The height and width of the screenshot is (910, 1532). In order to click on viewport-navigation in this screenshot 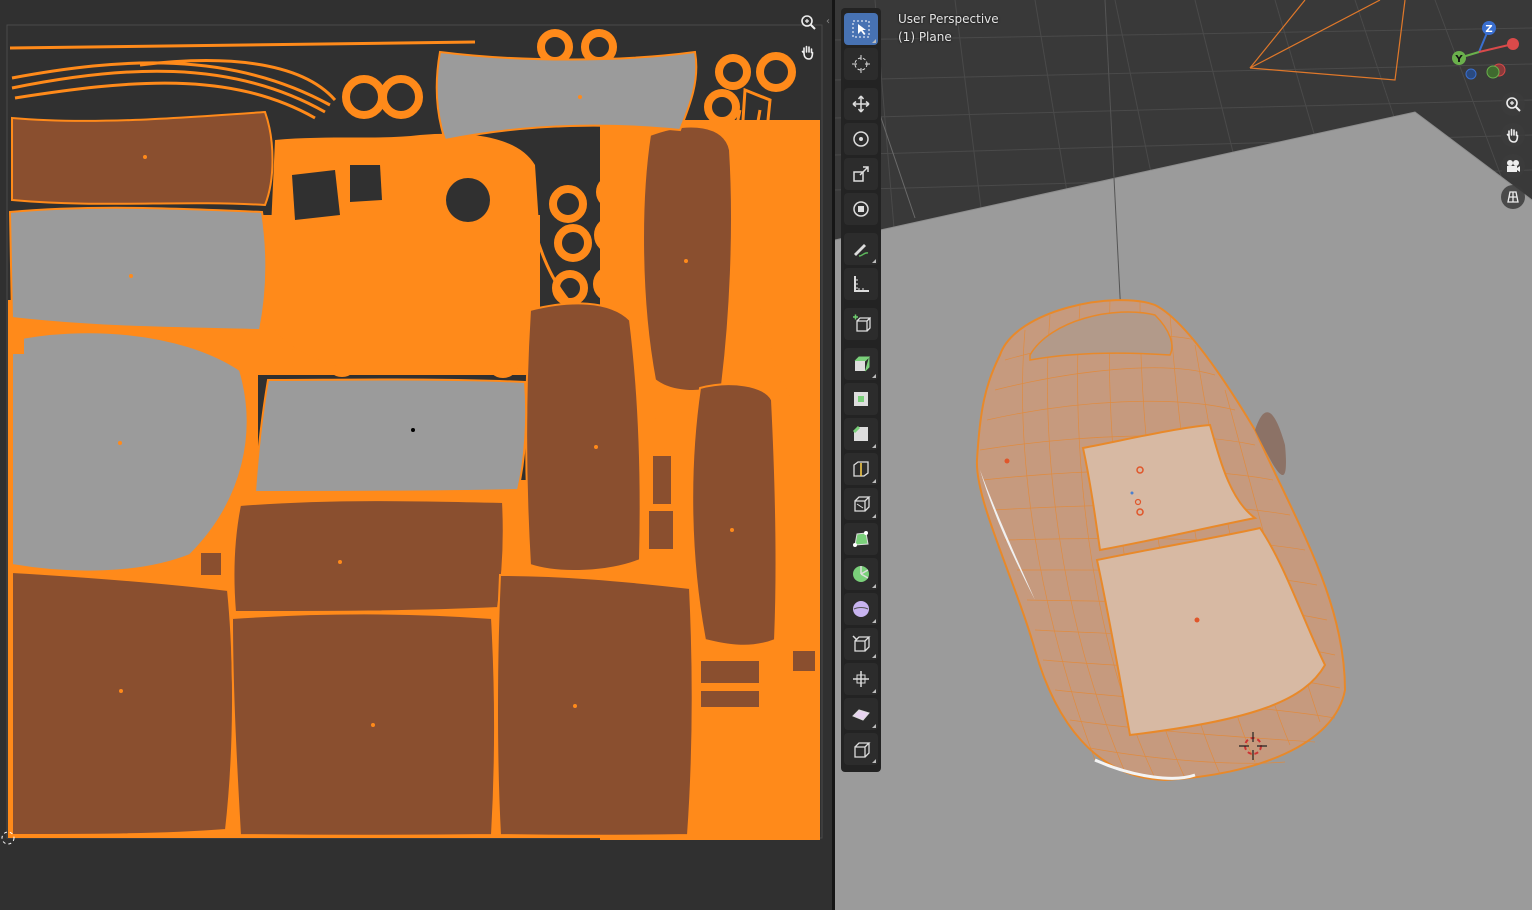, I will do `click(1514, 154)`.